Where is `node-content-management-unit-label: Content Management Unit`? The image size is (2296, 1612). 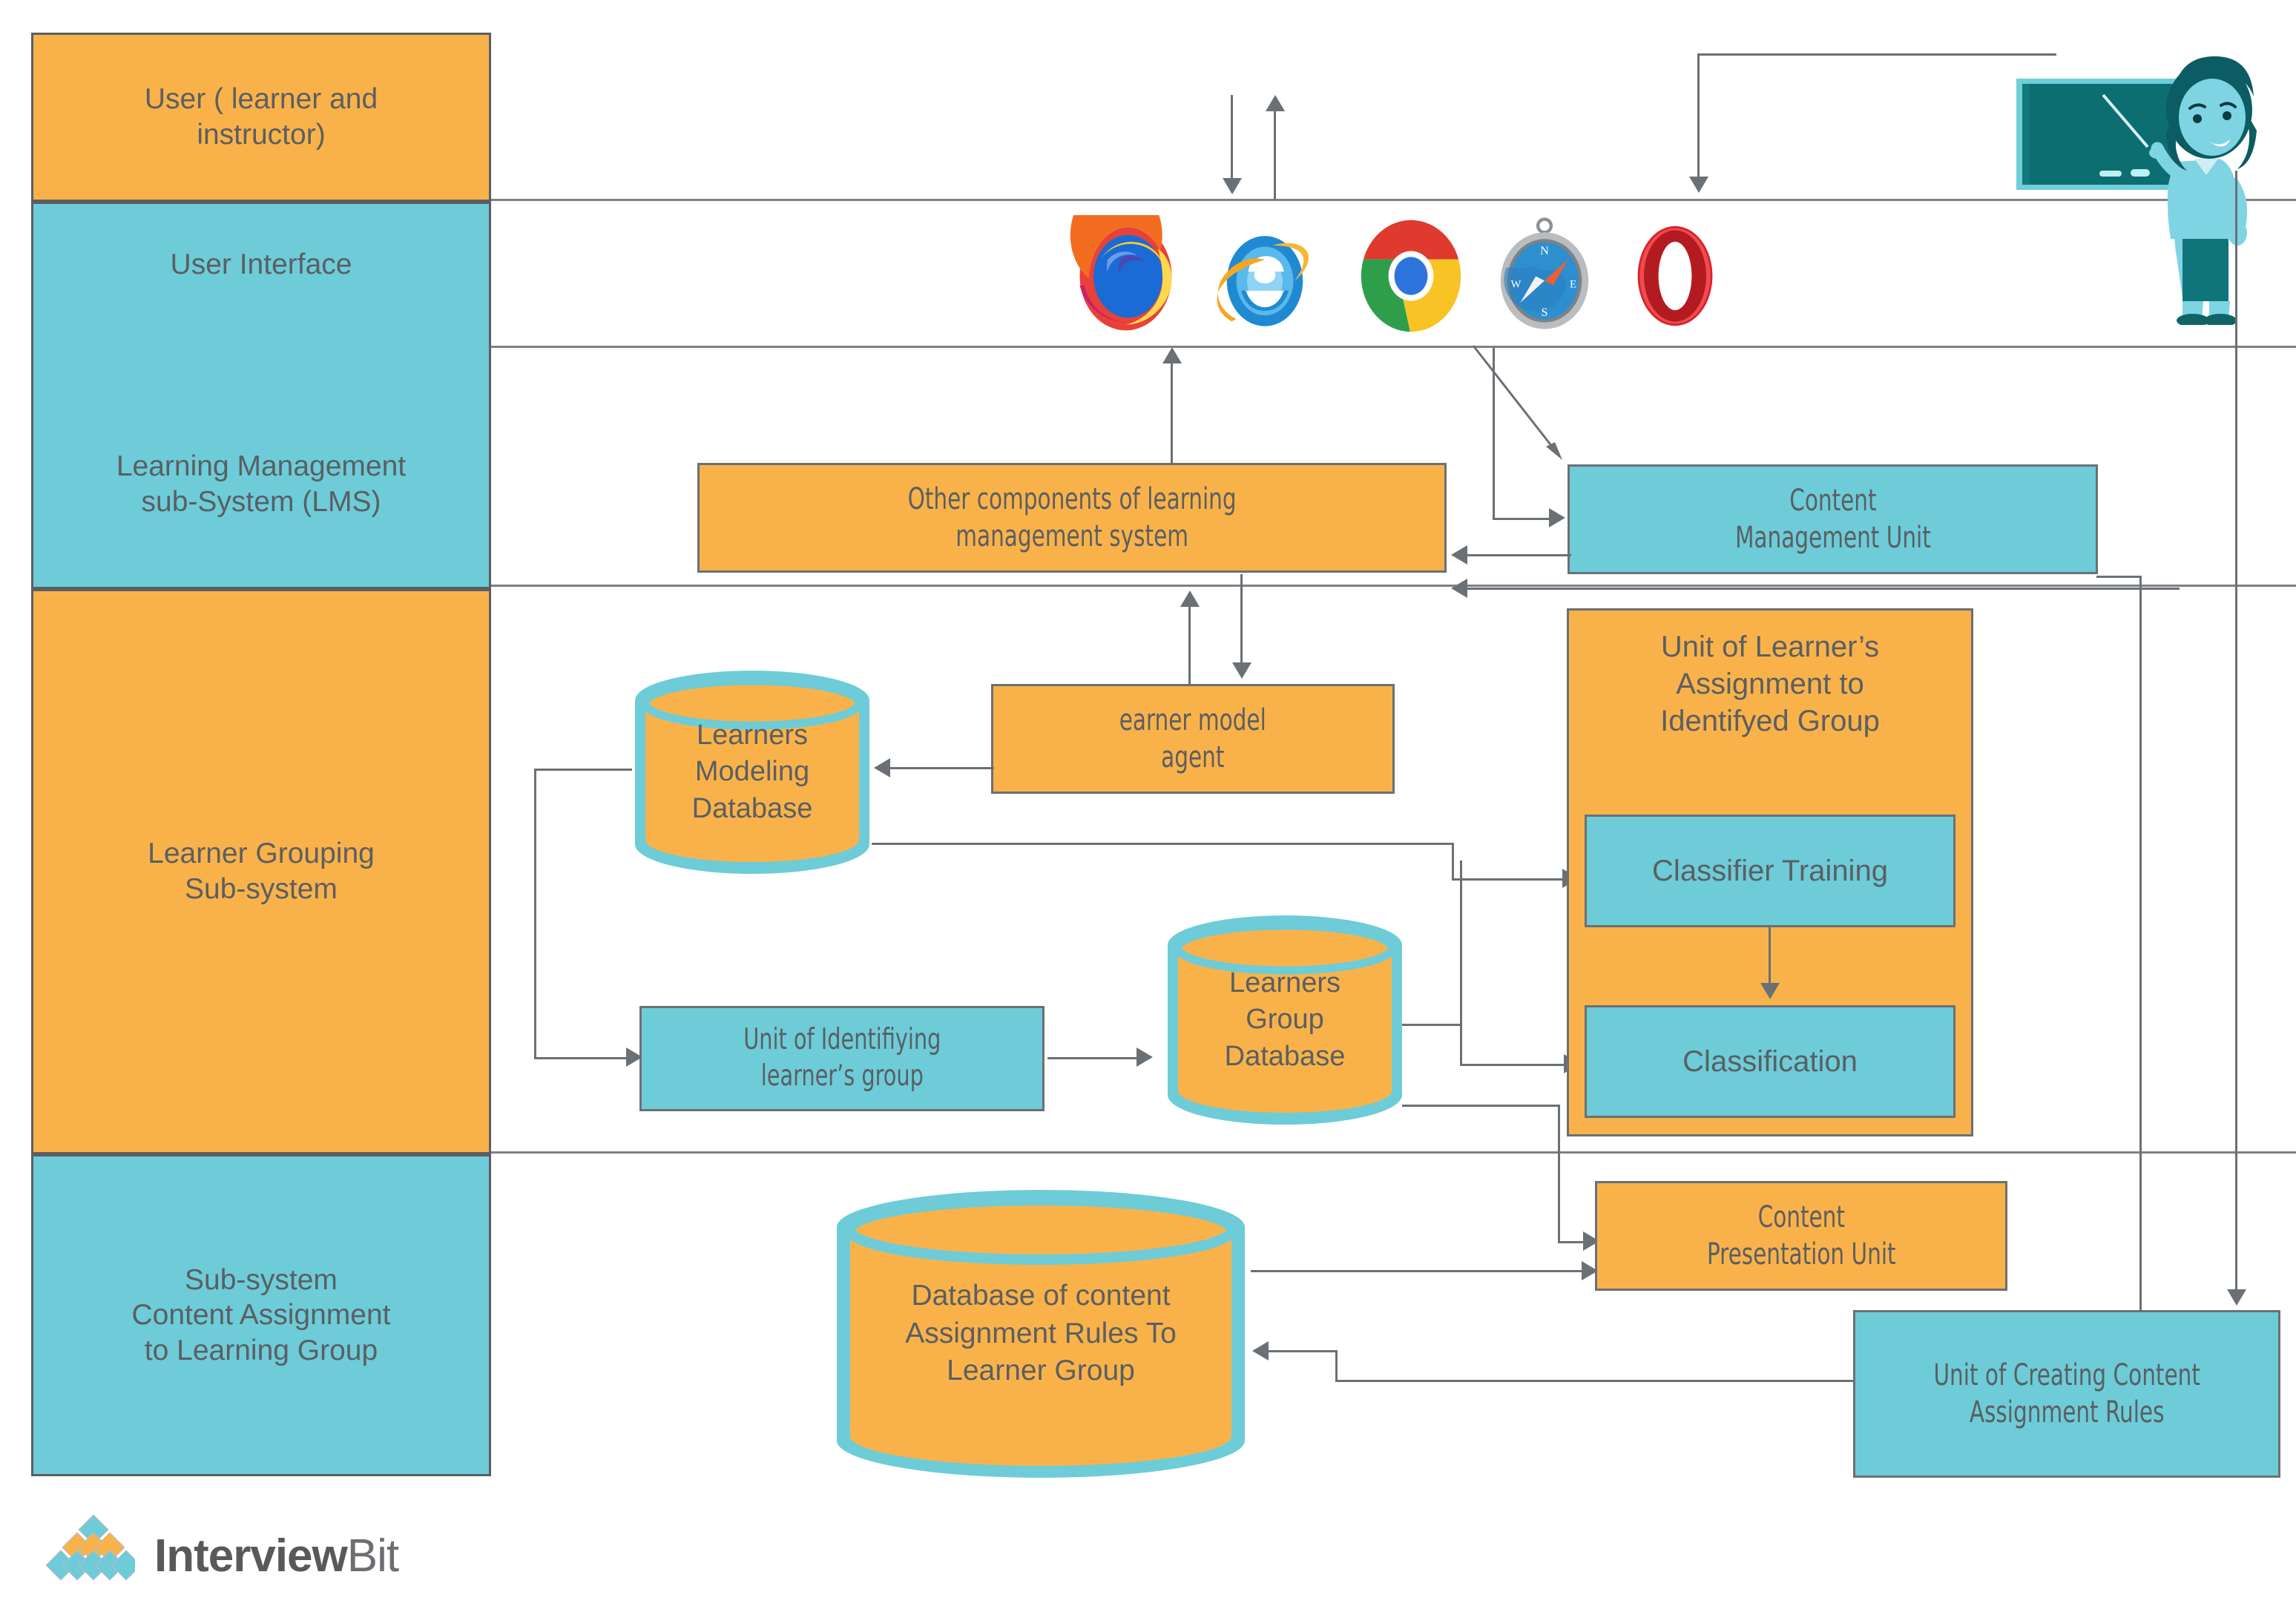
node-content-management-unit-label: Content Management Unit is located at coordinates (1832, 519).